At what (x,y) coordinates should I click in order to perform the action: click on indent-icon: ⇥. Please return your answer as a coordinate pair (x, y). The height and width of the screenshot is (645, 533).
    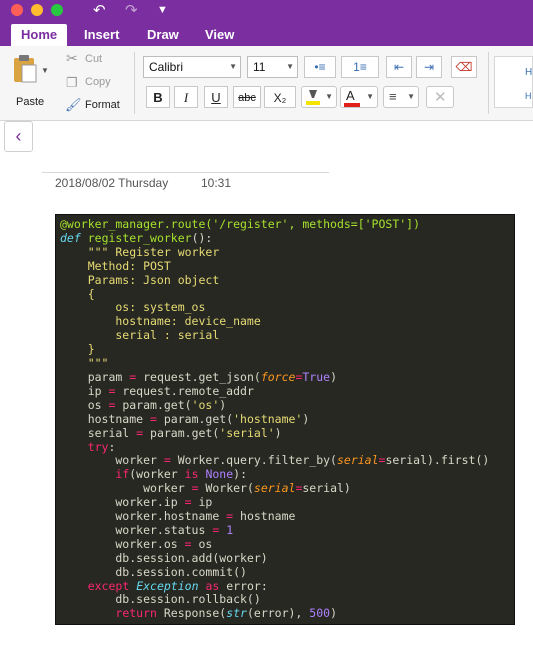
    Looking at the image, I should click on (429, 67).